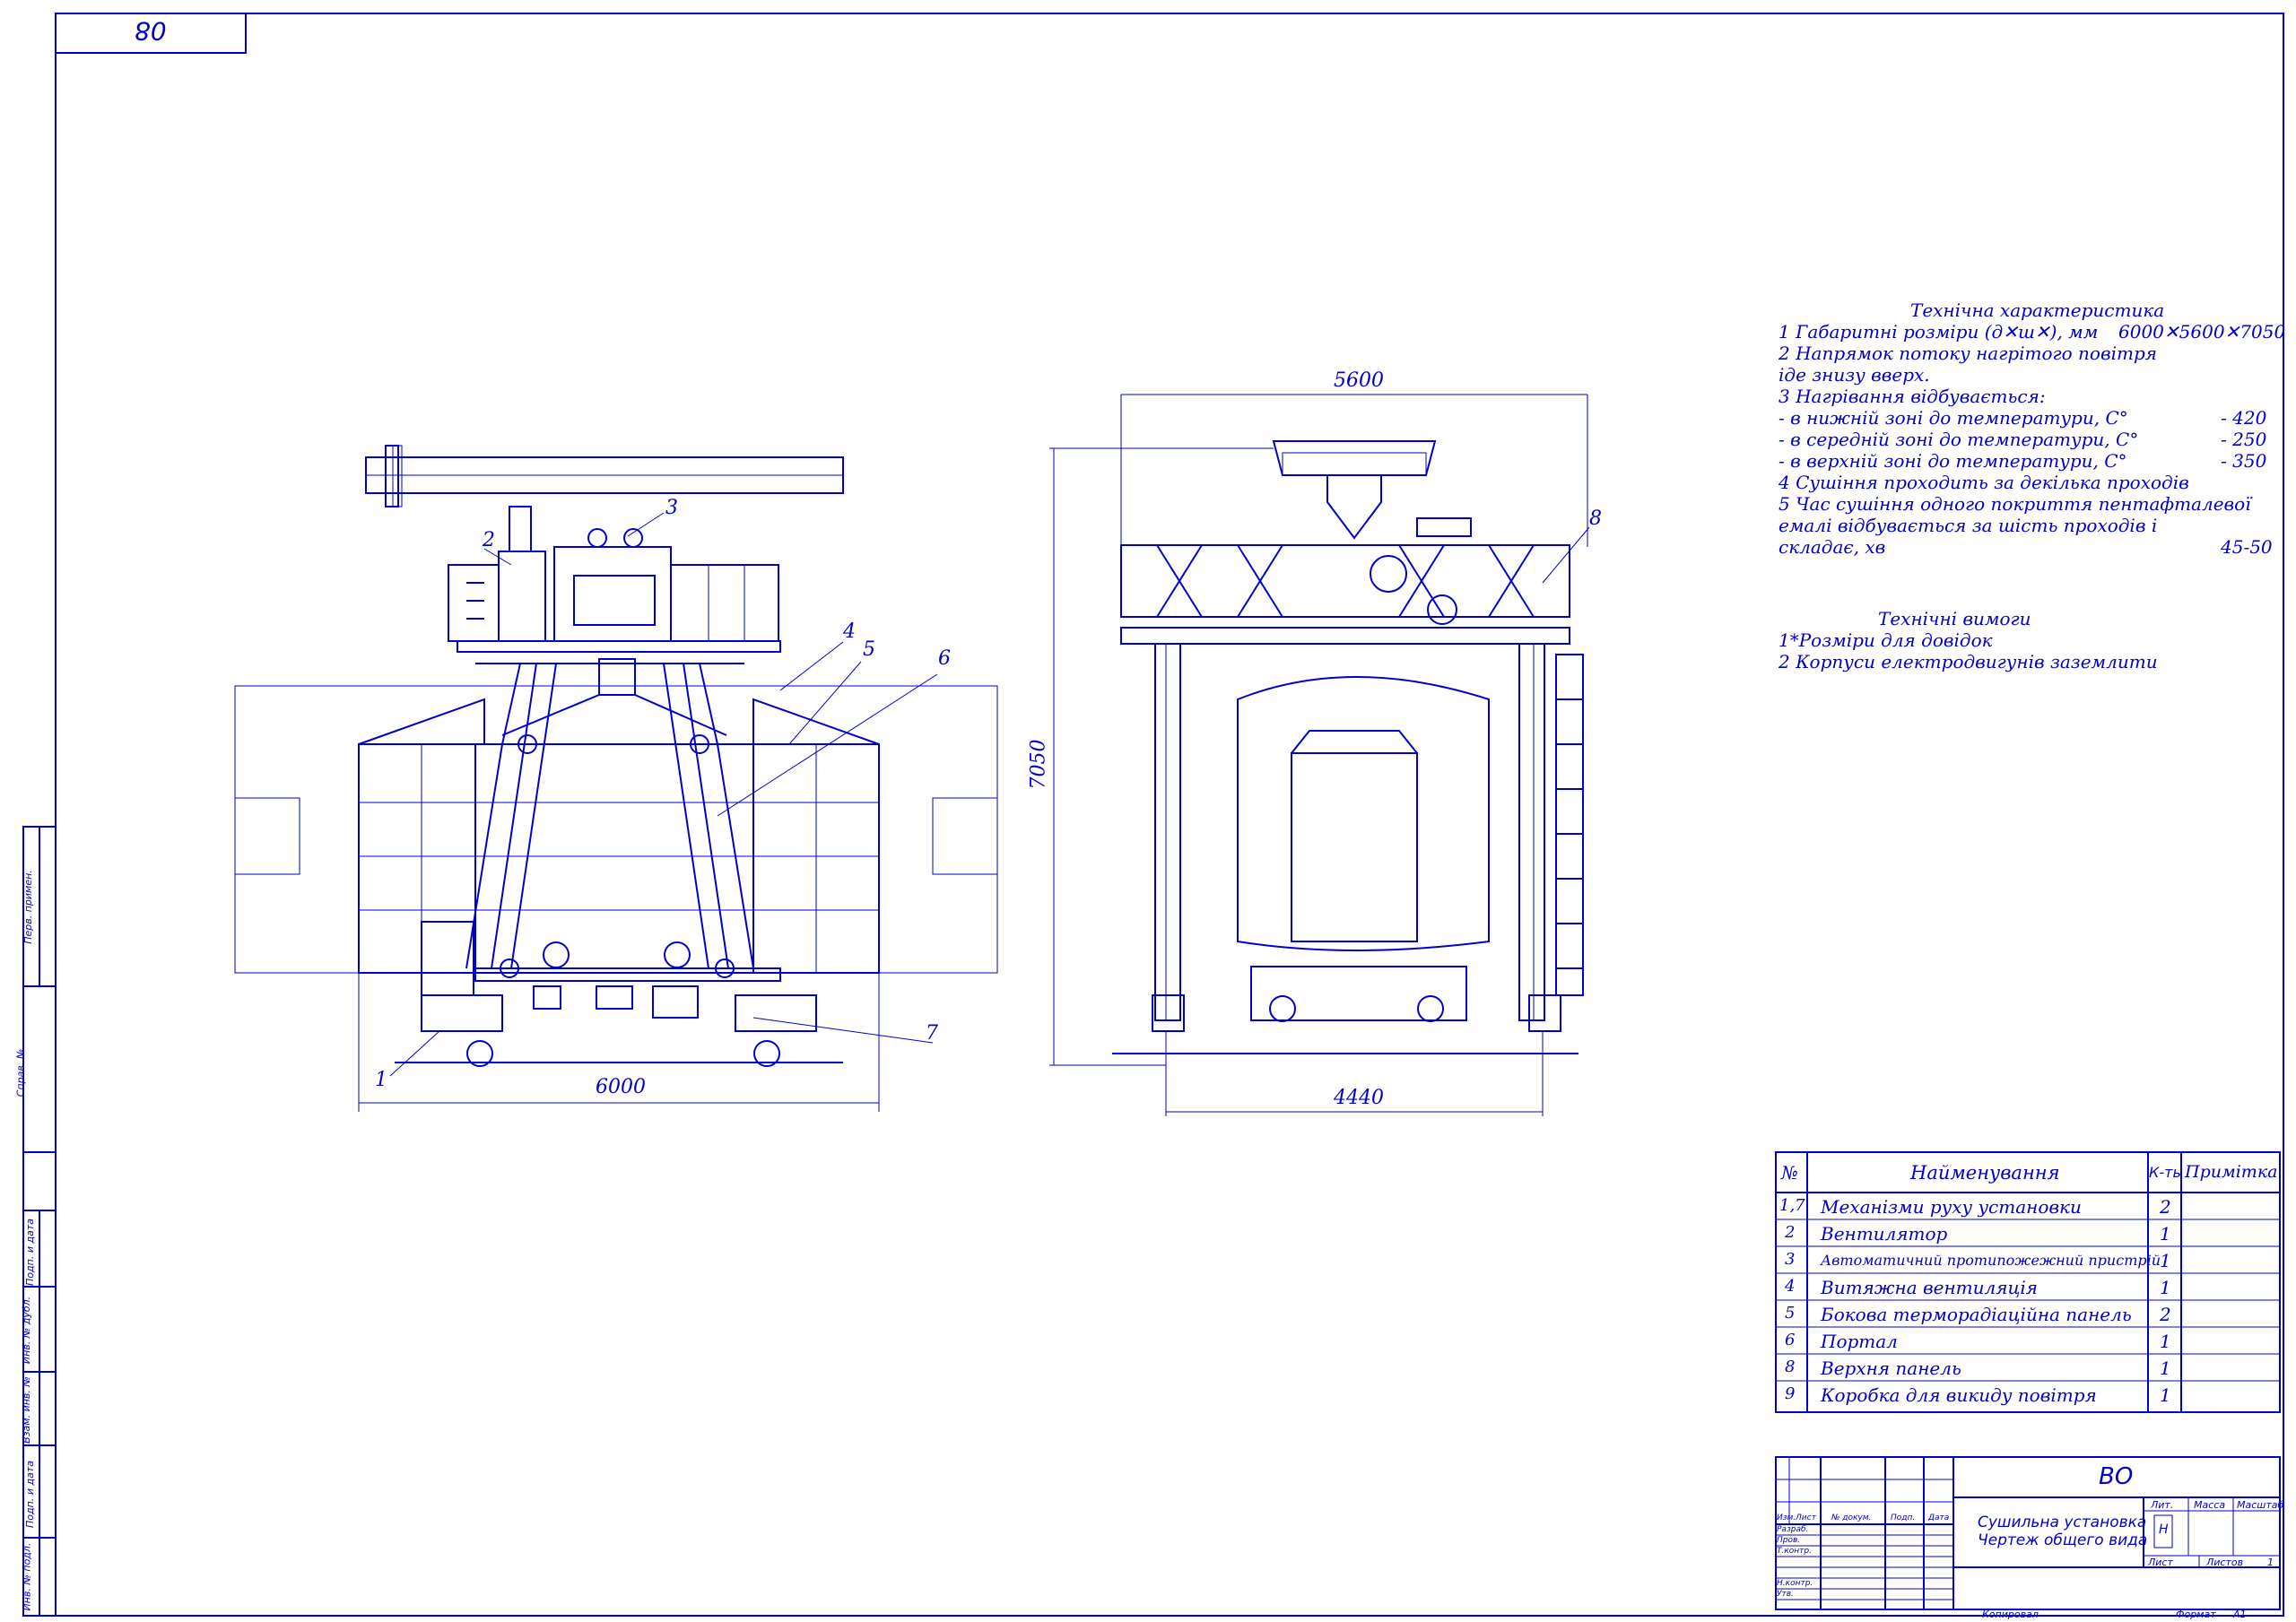 The height and width of the screenshot is (1622, 2296). I want to click on table-row-no: 2, so click(1790, 1232).